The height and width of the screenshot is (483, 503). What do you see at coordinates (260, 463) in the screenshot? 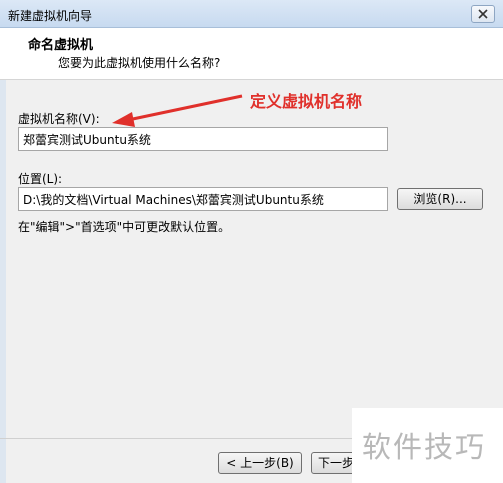
I see `back-button: < 上一步(B)` at bounding box center [260, 463].